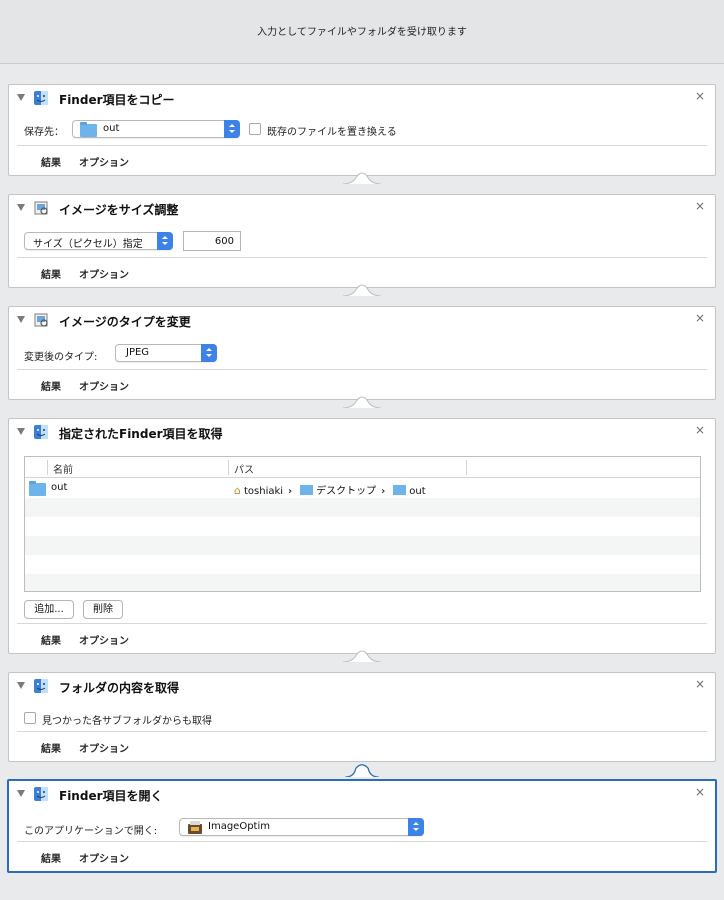 The height and width of the screenshot is (900, 724). What do you see at coordinates (362, 321) in the screenshot?
I see `action-header: イメージのタイプを変更 ×` at bounding box center [362, 321].